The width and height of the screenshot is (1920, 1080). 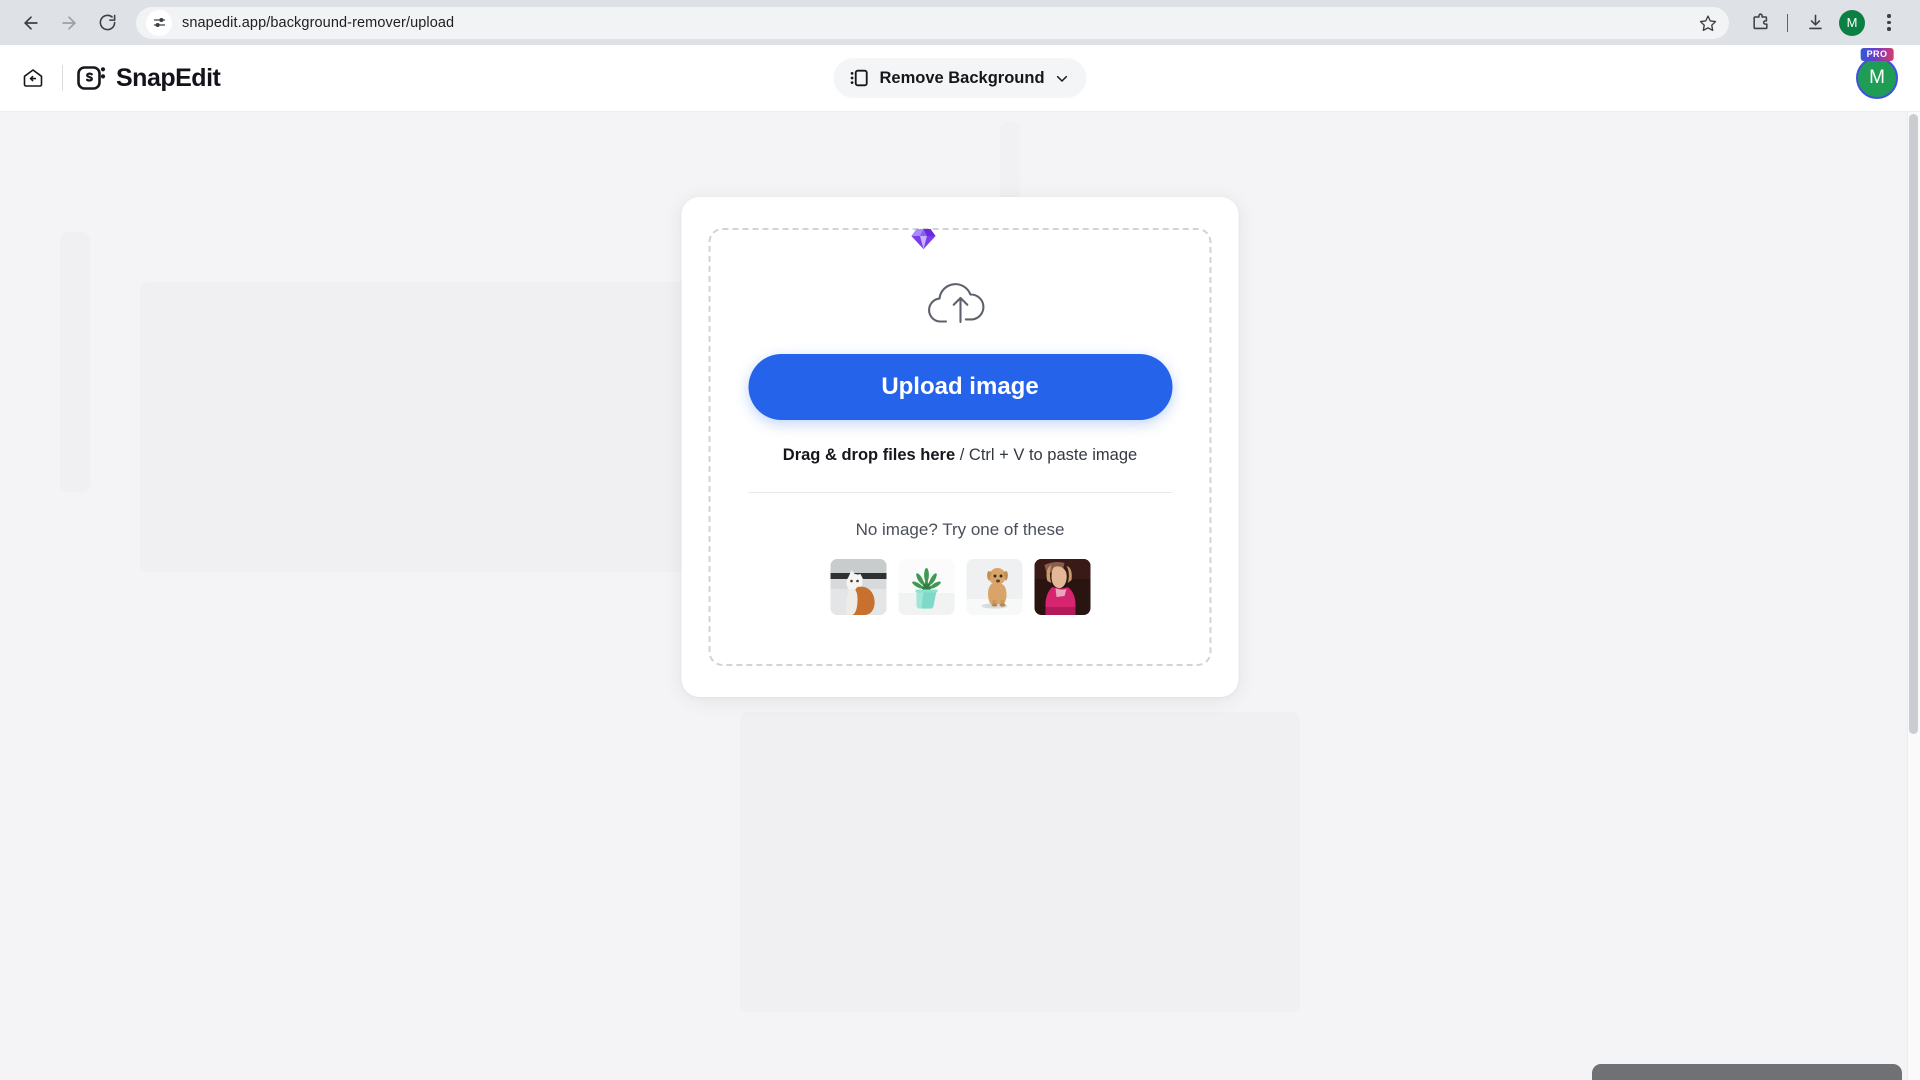 I want to click on chevron-down-icon, so click(x=1062, y=78).